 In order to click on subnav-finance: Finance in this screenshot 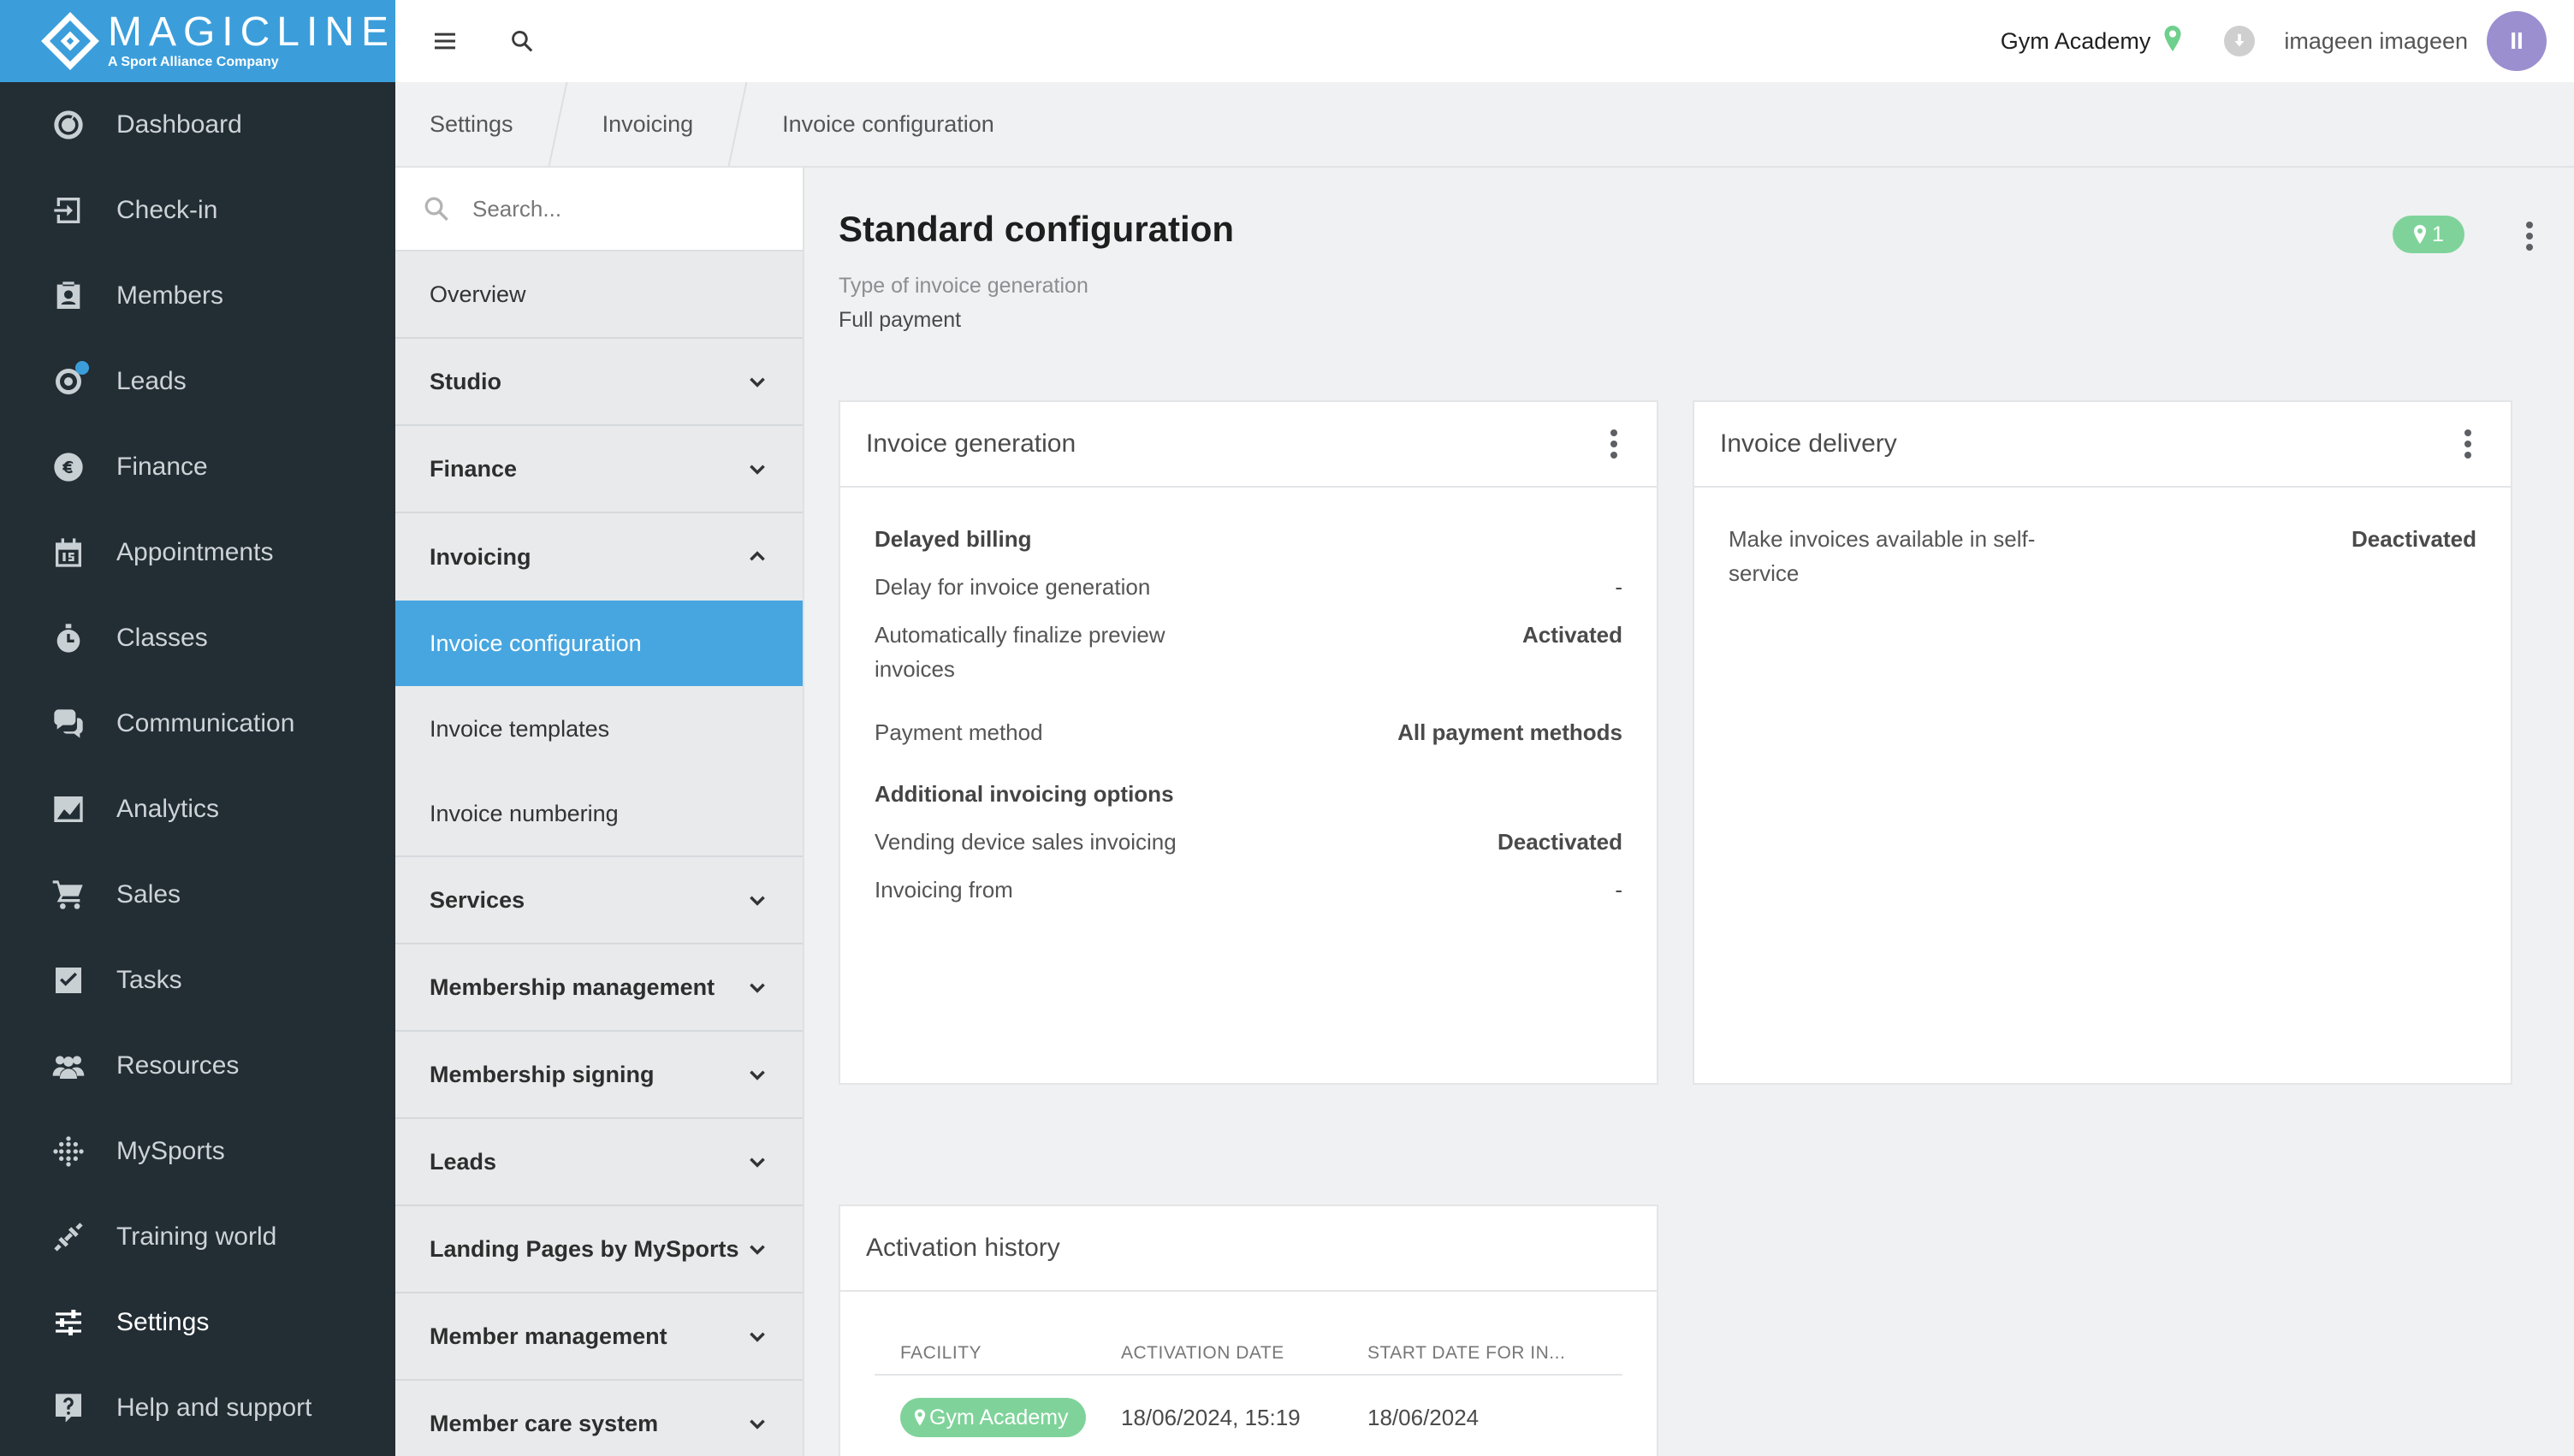, I will do `click(599, 469)`.